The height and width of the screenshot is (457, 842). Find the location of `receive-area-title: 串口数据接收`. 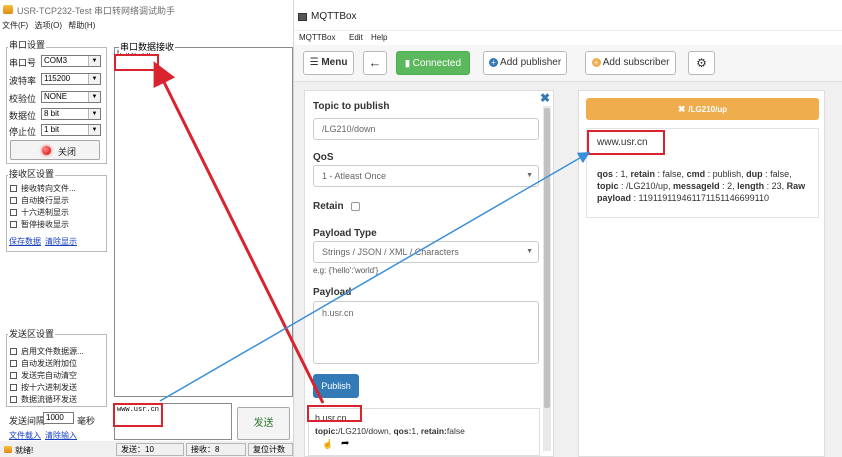

receive-area-title: 串口数据接收 is located at coordinates (147, 46).